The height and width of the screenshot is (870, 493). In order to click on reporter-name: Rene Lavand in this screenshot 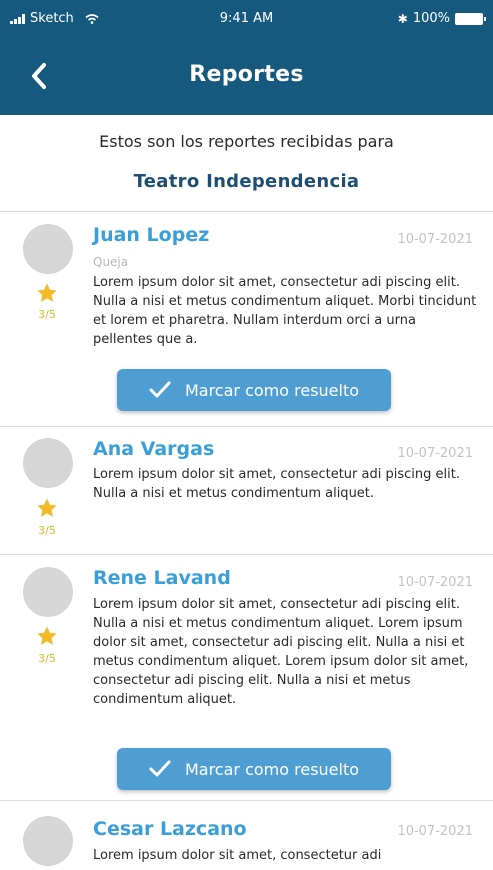, I will do `click(162, 578)`.